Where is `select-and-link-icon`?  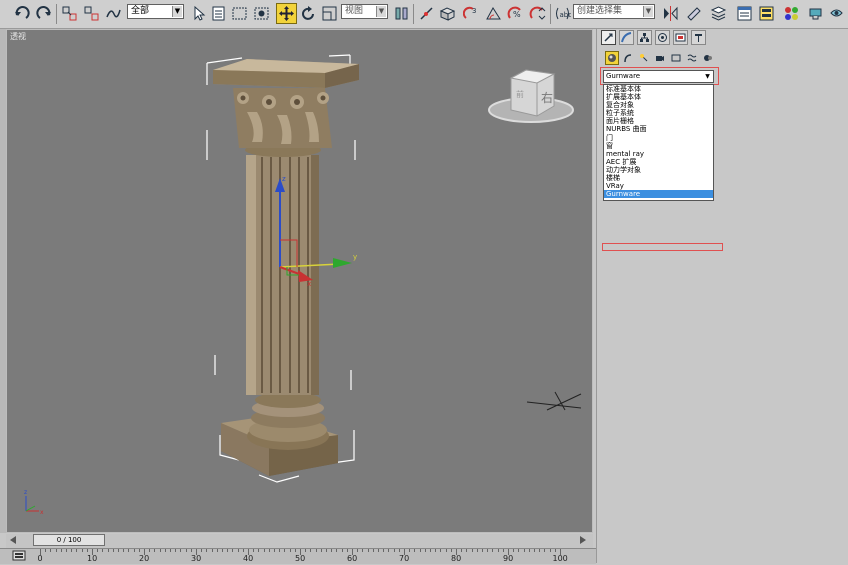
select-and-link-icon is located at coordinates (69, 13).